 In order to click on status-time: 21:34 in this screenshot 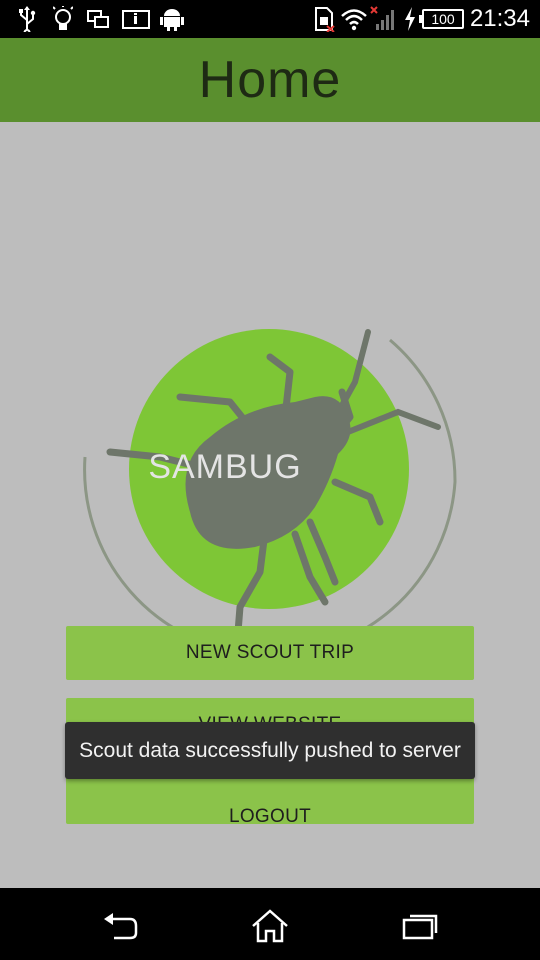, I will do `click(499, 18)`.